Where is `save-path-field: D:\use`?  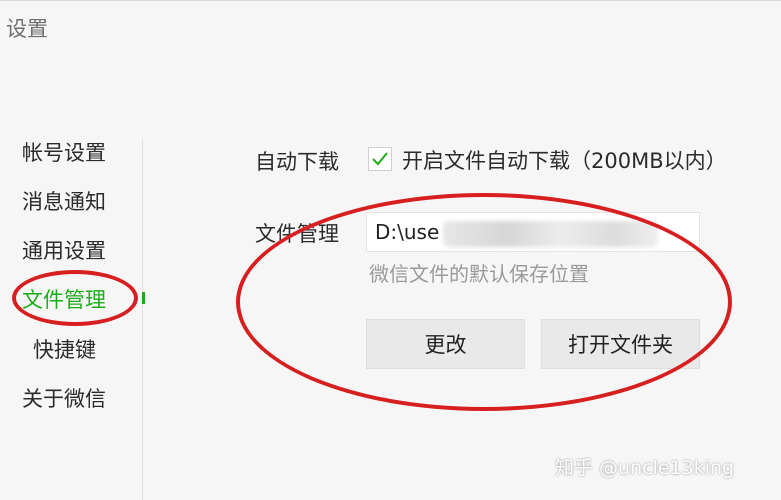
save-path-field: D:\use is located at coordinates (533, 232).